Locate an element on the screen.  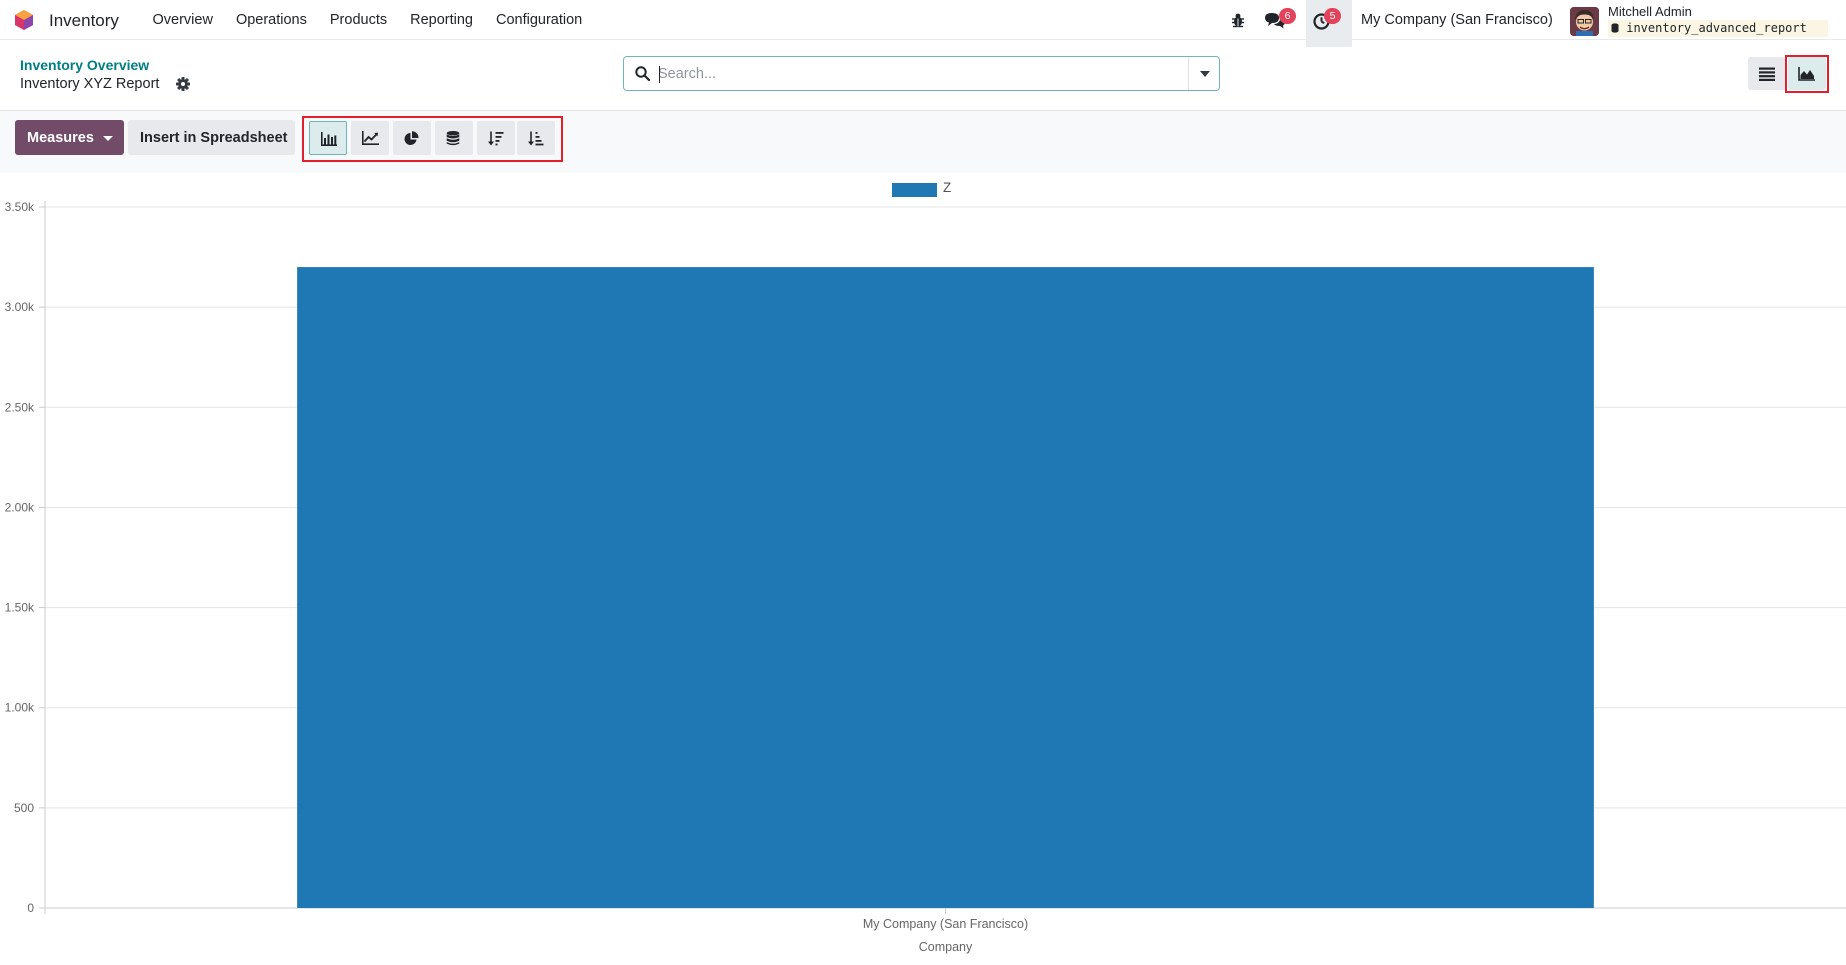
user-avatar is located at coordinates (1584, 21).